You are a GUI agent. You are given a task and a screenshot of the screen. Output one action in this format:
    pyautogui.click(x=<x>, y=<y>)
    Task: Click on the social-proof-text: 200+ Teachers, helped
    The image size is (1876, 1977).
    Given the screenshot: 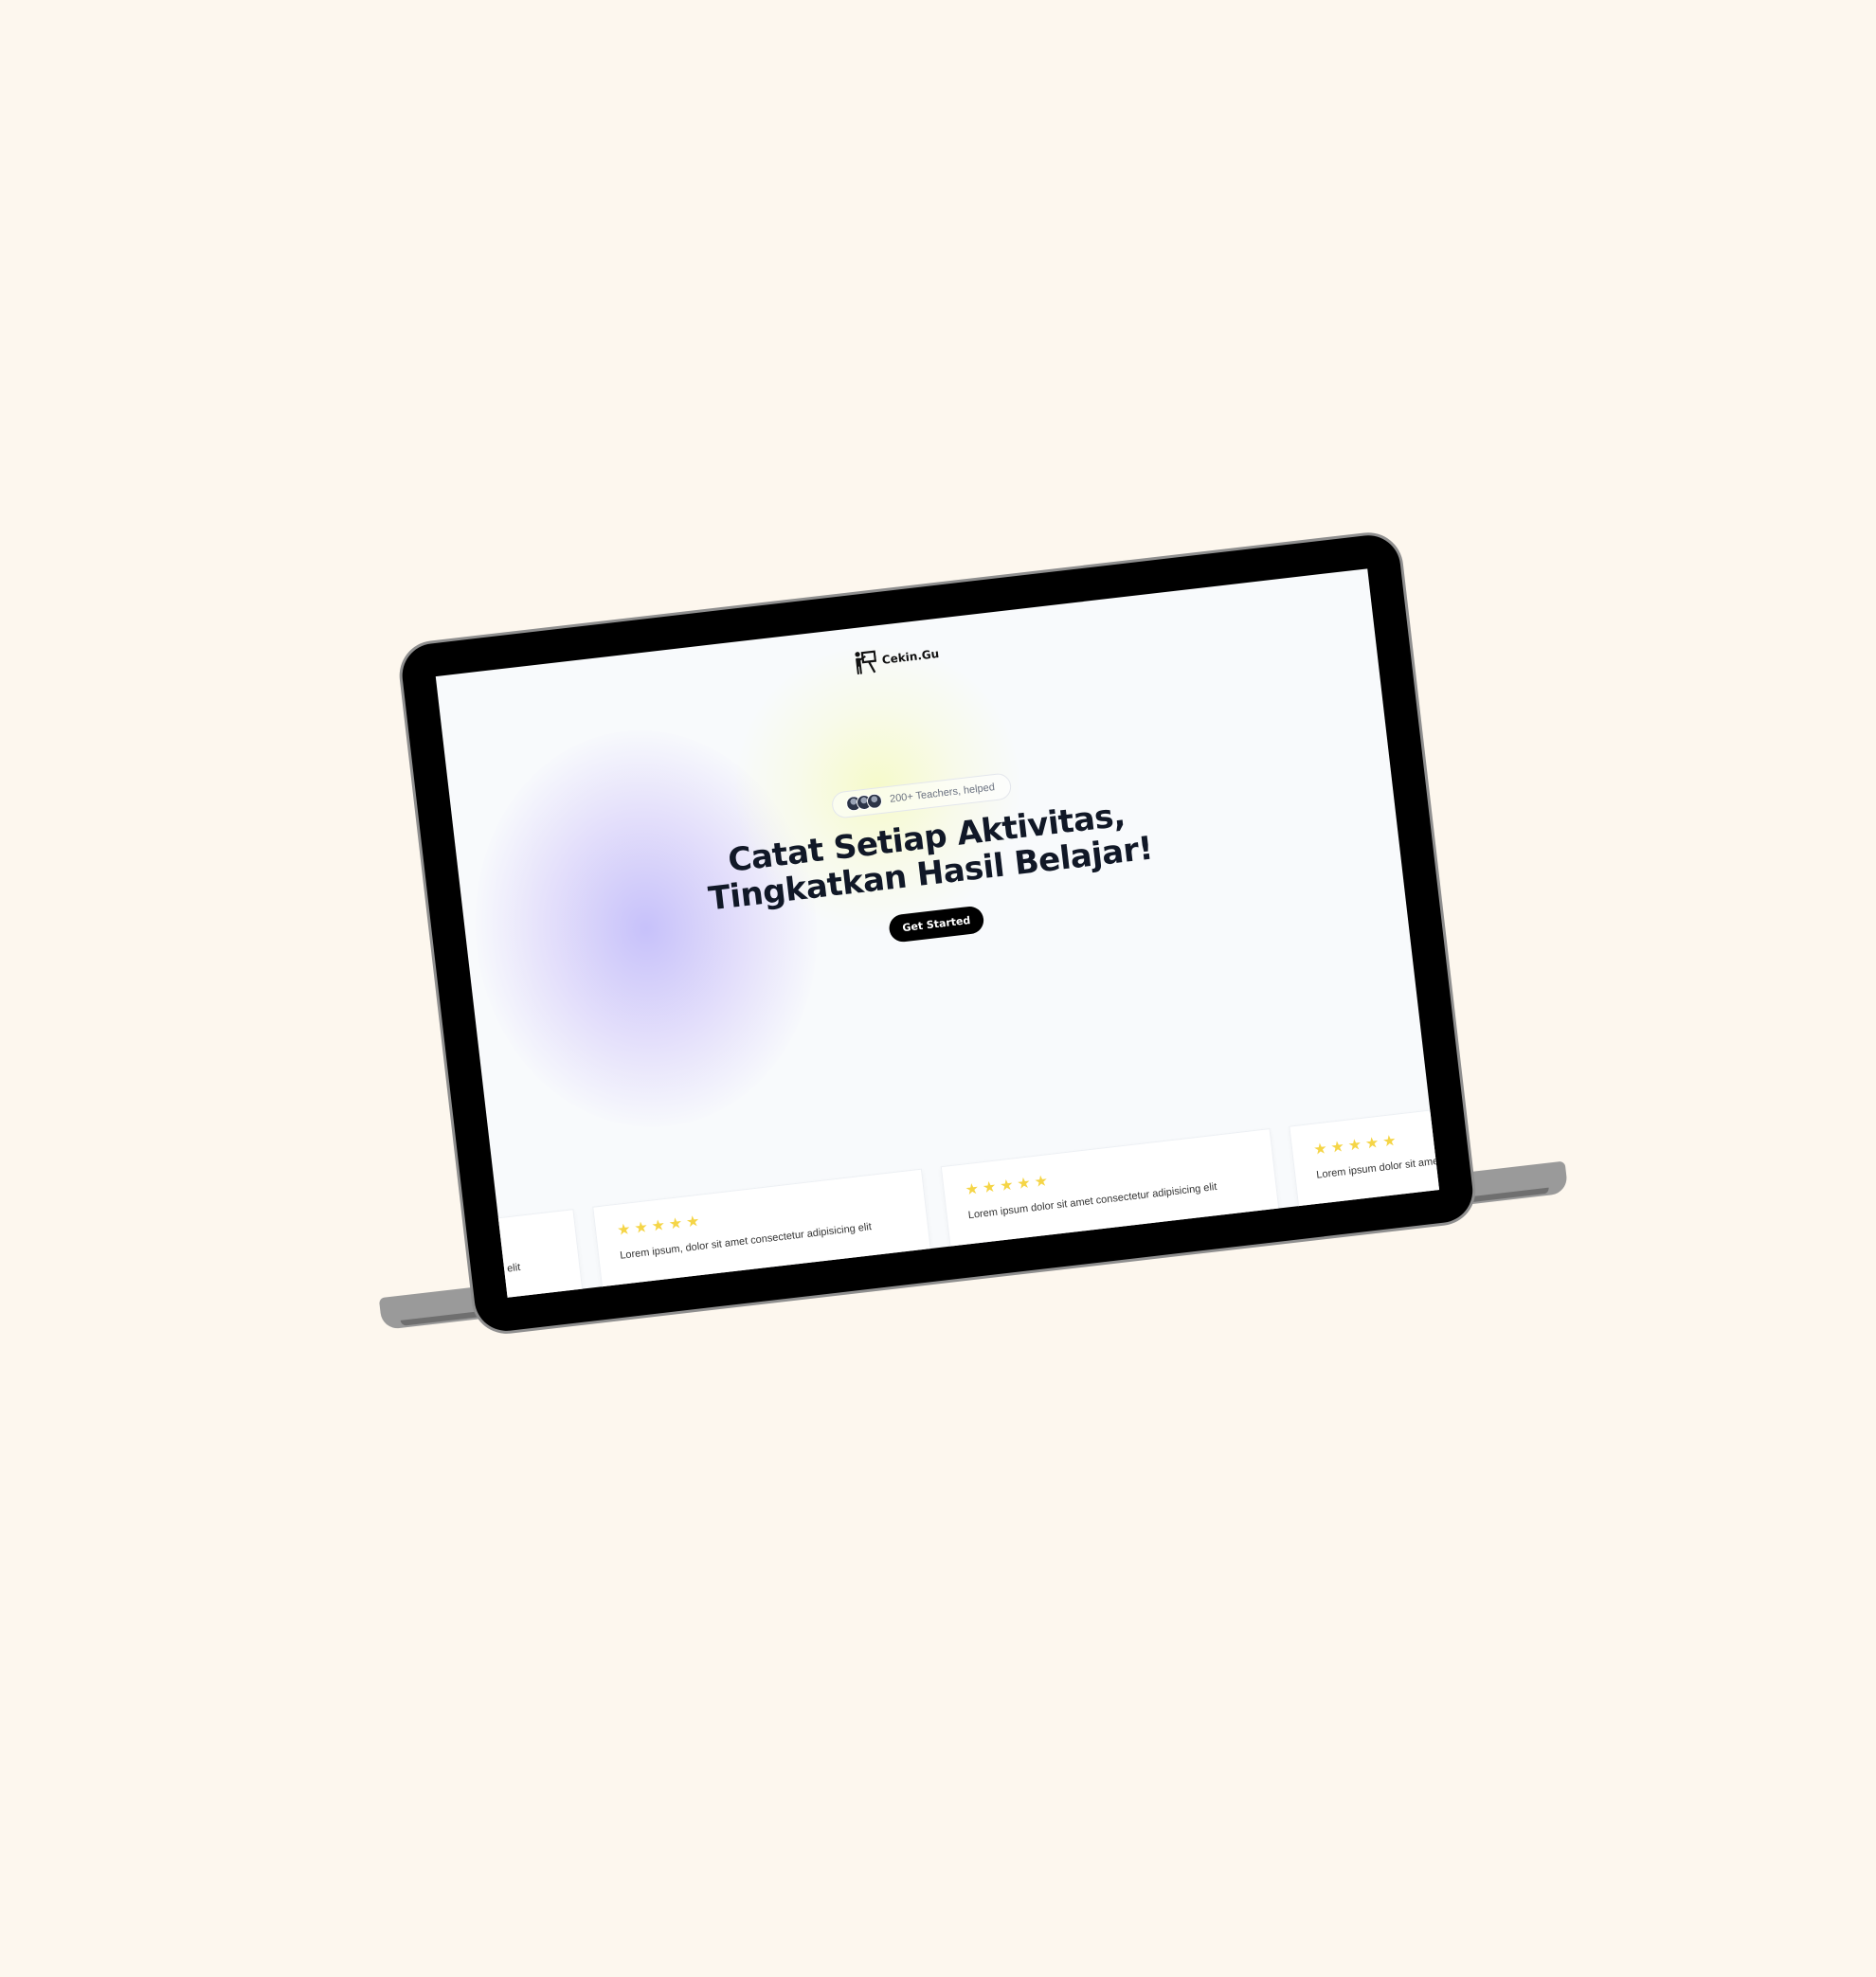 What is the action you would take?
    pyautogui.click(x=943, y=794)
    